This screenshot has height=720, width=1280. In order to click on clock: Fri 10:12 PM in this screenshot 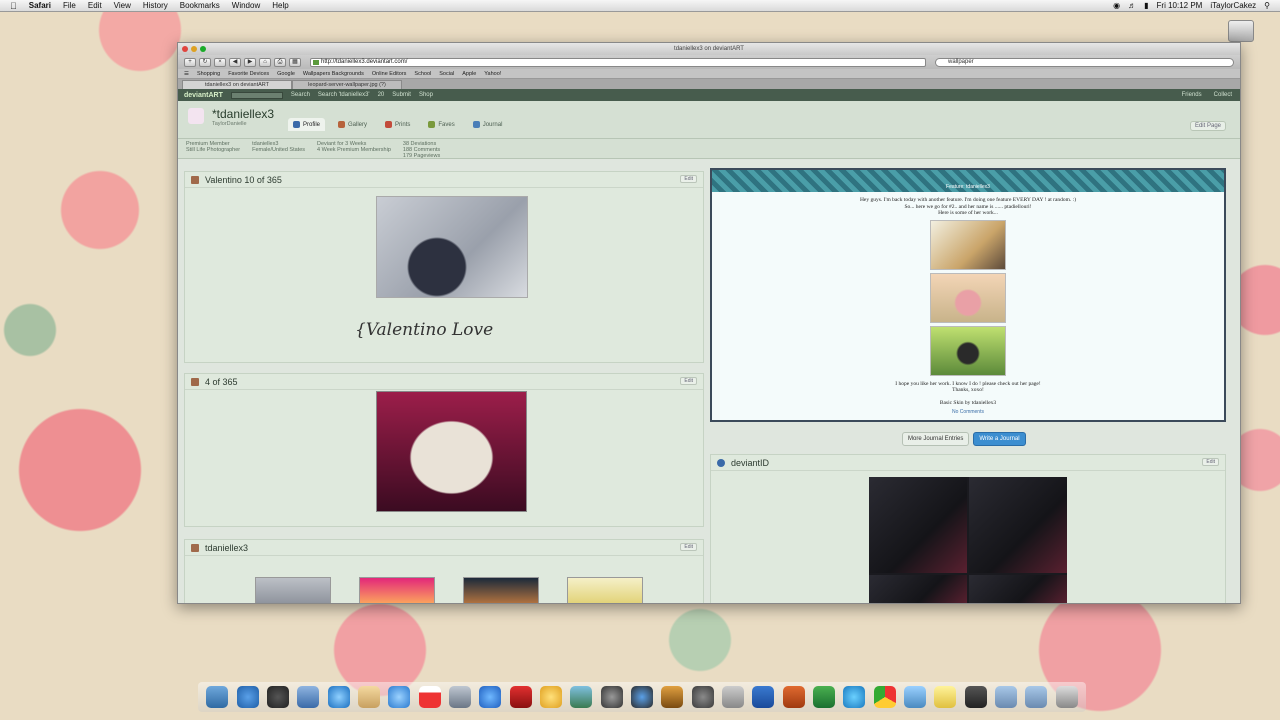, I will do `click(1180, 5)`.